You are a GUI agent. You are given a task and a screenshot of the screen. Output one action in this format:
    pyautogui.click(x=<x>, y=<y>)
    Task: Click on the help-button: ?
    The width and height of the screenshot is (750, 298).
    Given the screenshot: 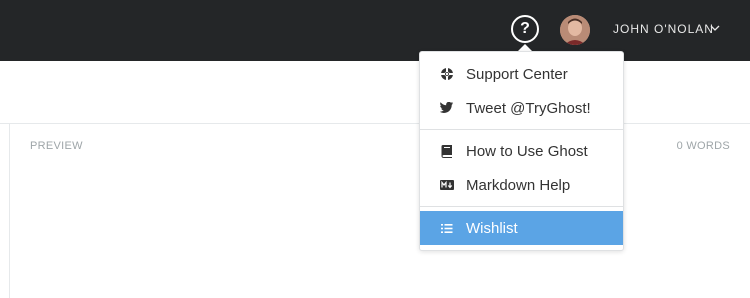 What is the action you would take?
    pyautogui.click(x=525, y=29)
    